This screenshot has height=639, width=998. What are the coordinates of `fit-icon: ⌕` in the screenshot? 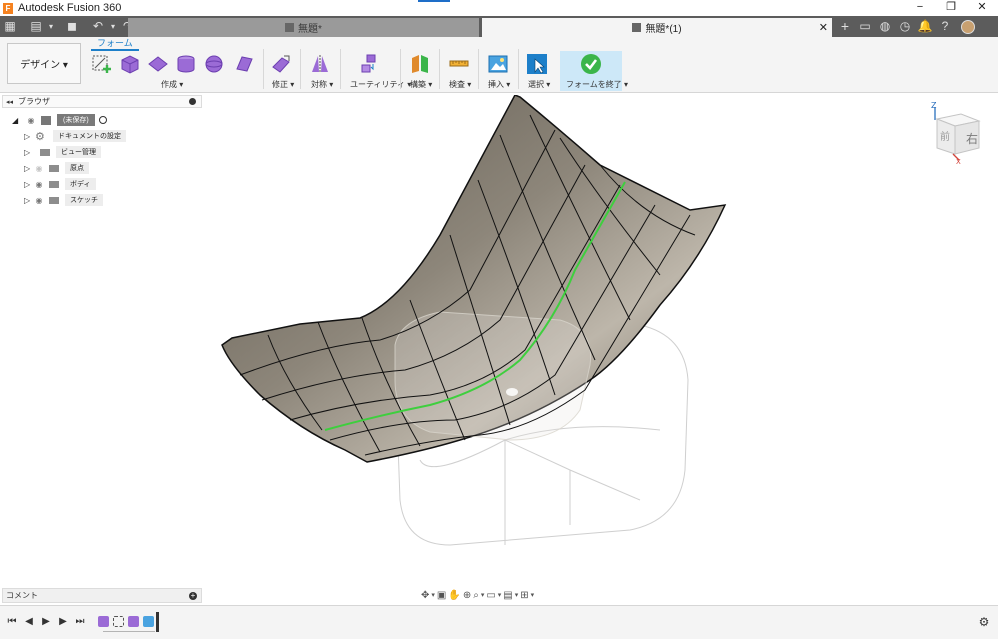 It's located at (476, 595).